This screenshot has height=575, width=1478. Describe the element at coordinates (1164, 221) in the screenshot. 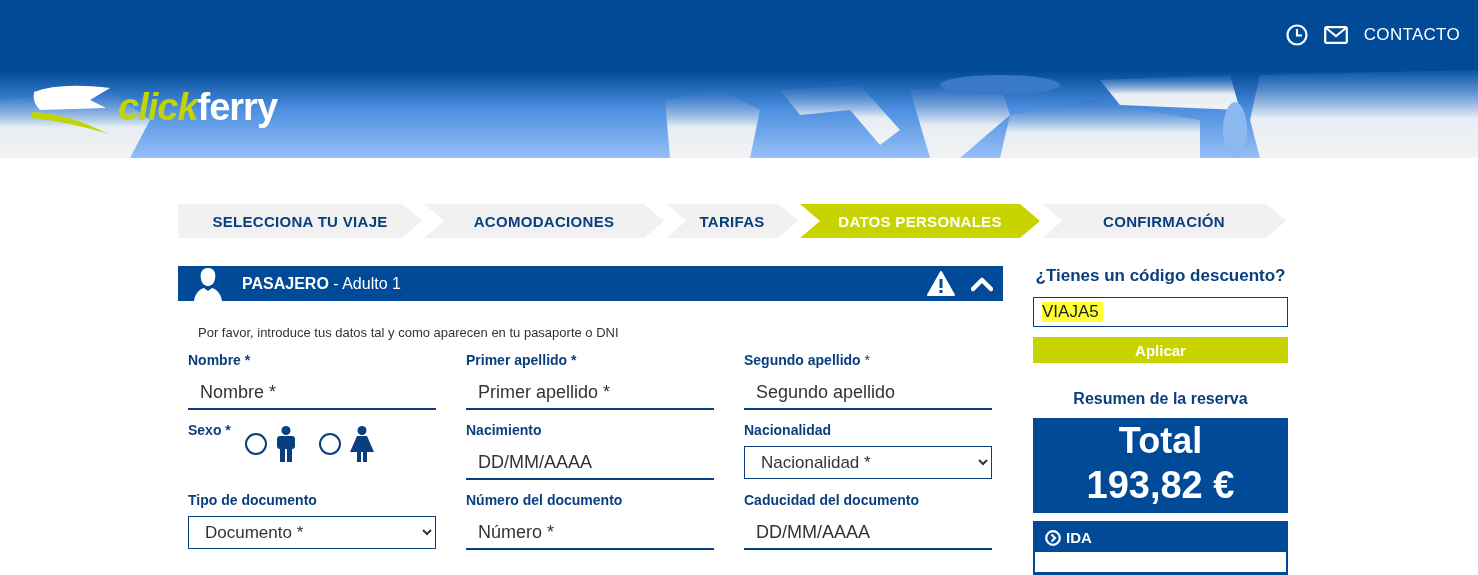

I see `step-tab: CONFIRMACIÓN` at that location.